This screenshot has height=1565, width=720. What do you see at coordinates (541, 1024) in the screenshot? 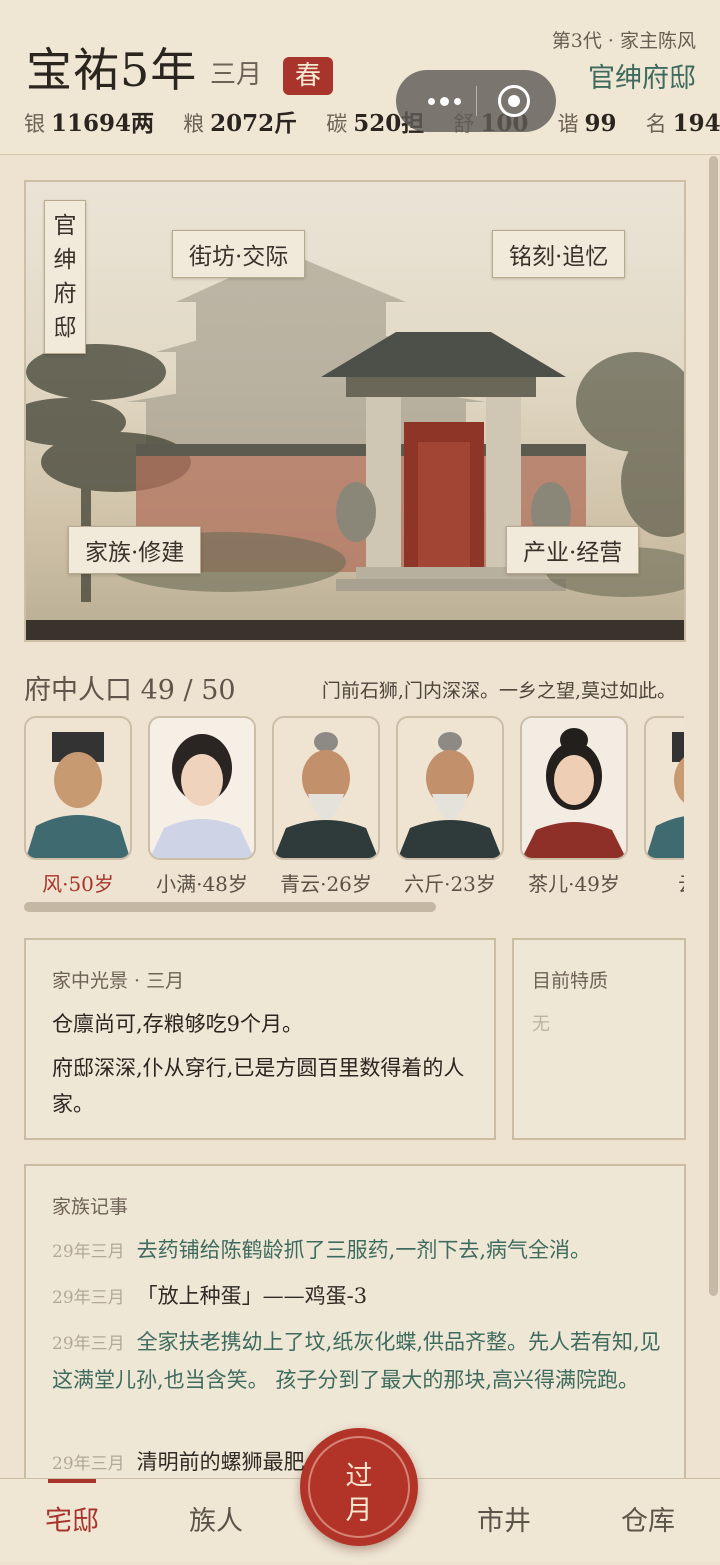
I see `traits-value: 无` at bounding box center [541, 1024].